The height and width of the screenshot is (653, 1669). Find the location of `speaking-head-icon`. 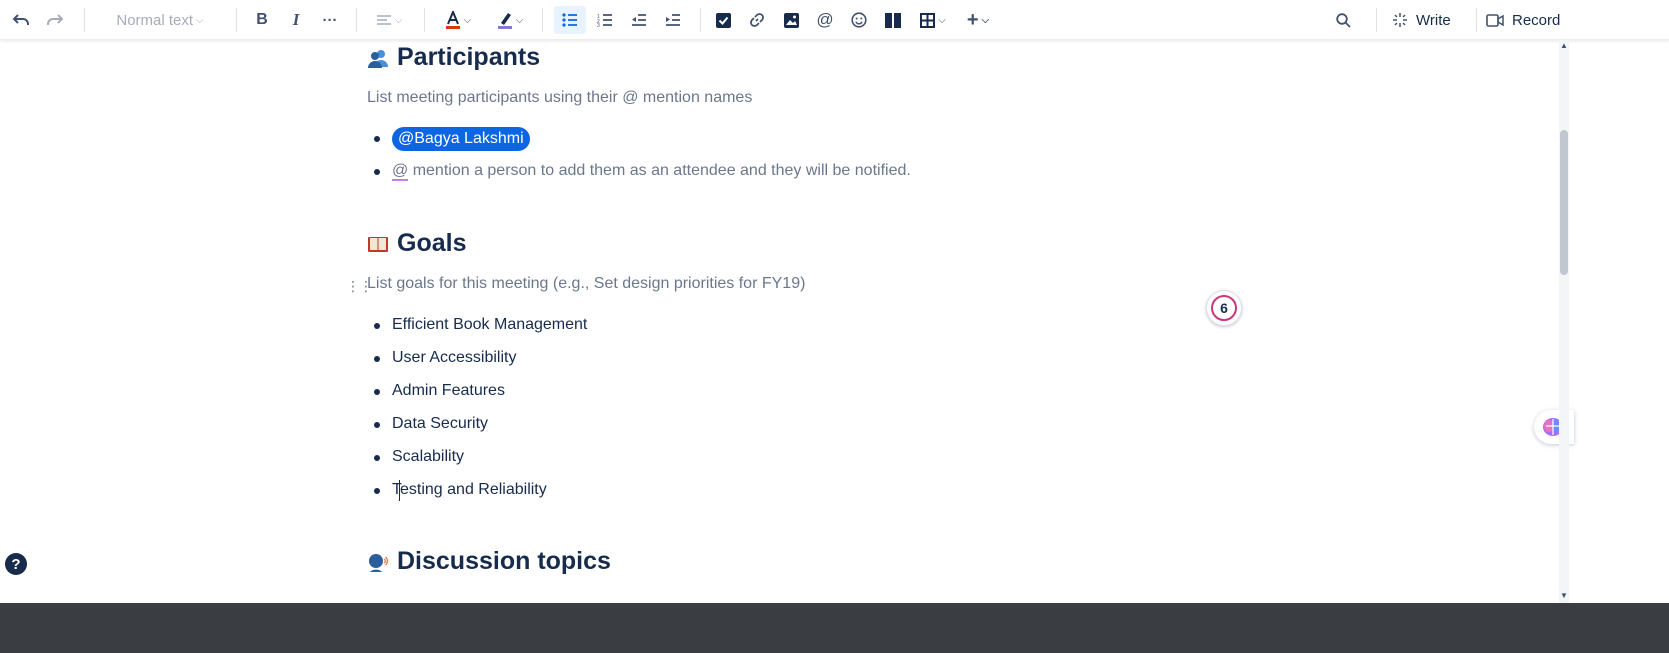

speaking-head-icon is located at coordinates (379, 562).